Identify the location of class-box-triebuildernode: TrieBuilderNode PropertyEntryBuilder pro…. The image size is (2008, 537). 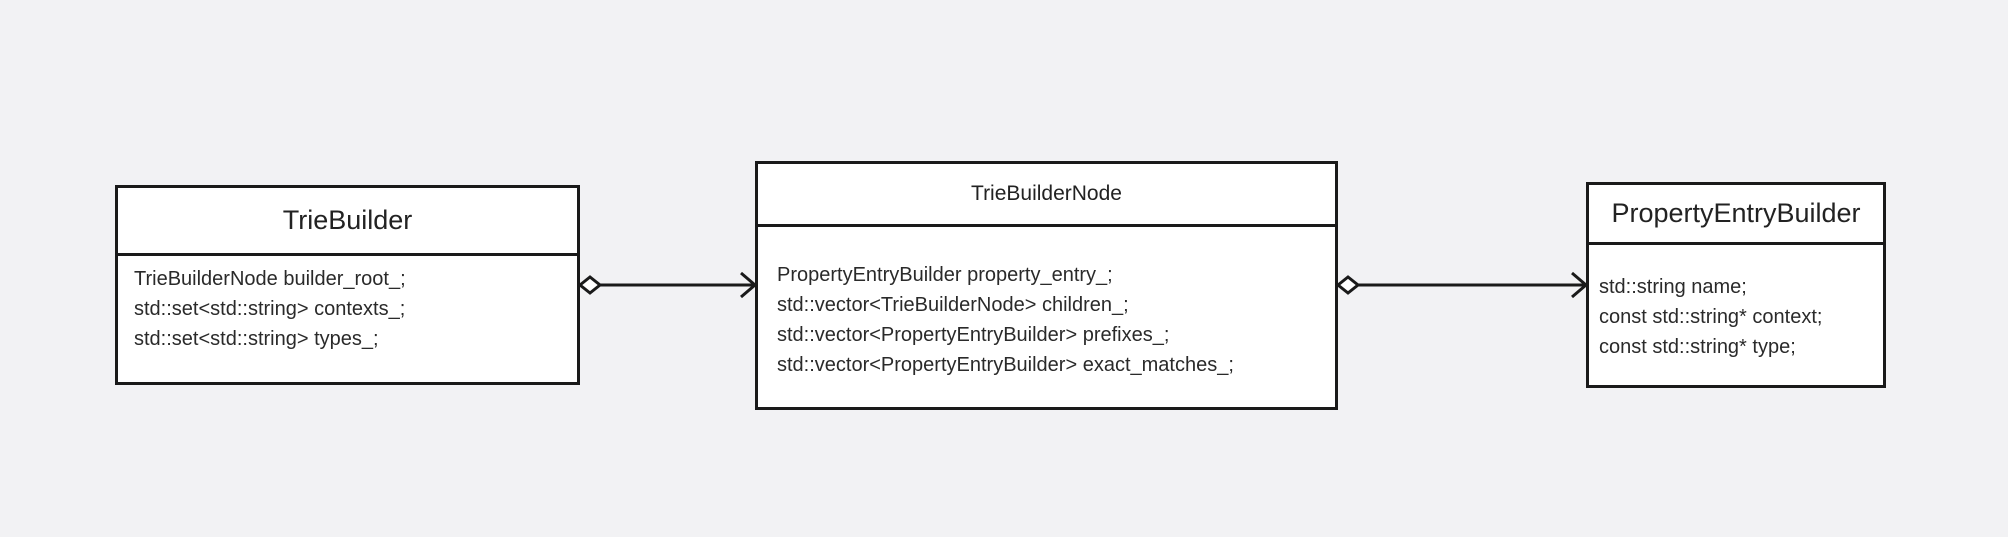
(1046, 285).